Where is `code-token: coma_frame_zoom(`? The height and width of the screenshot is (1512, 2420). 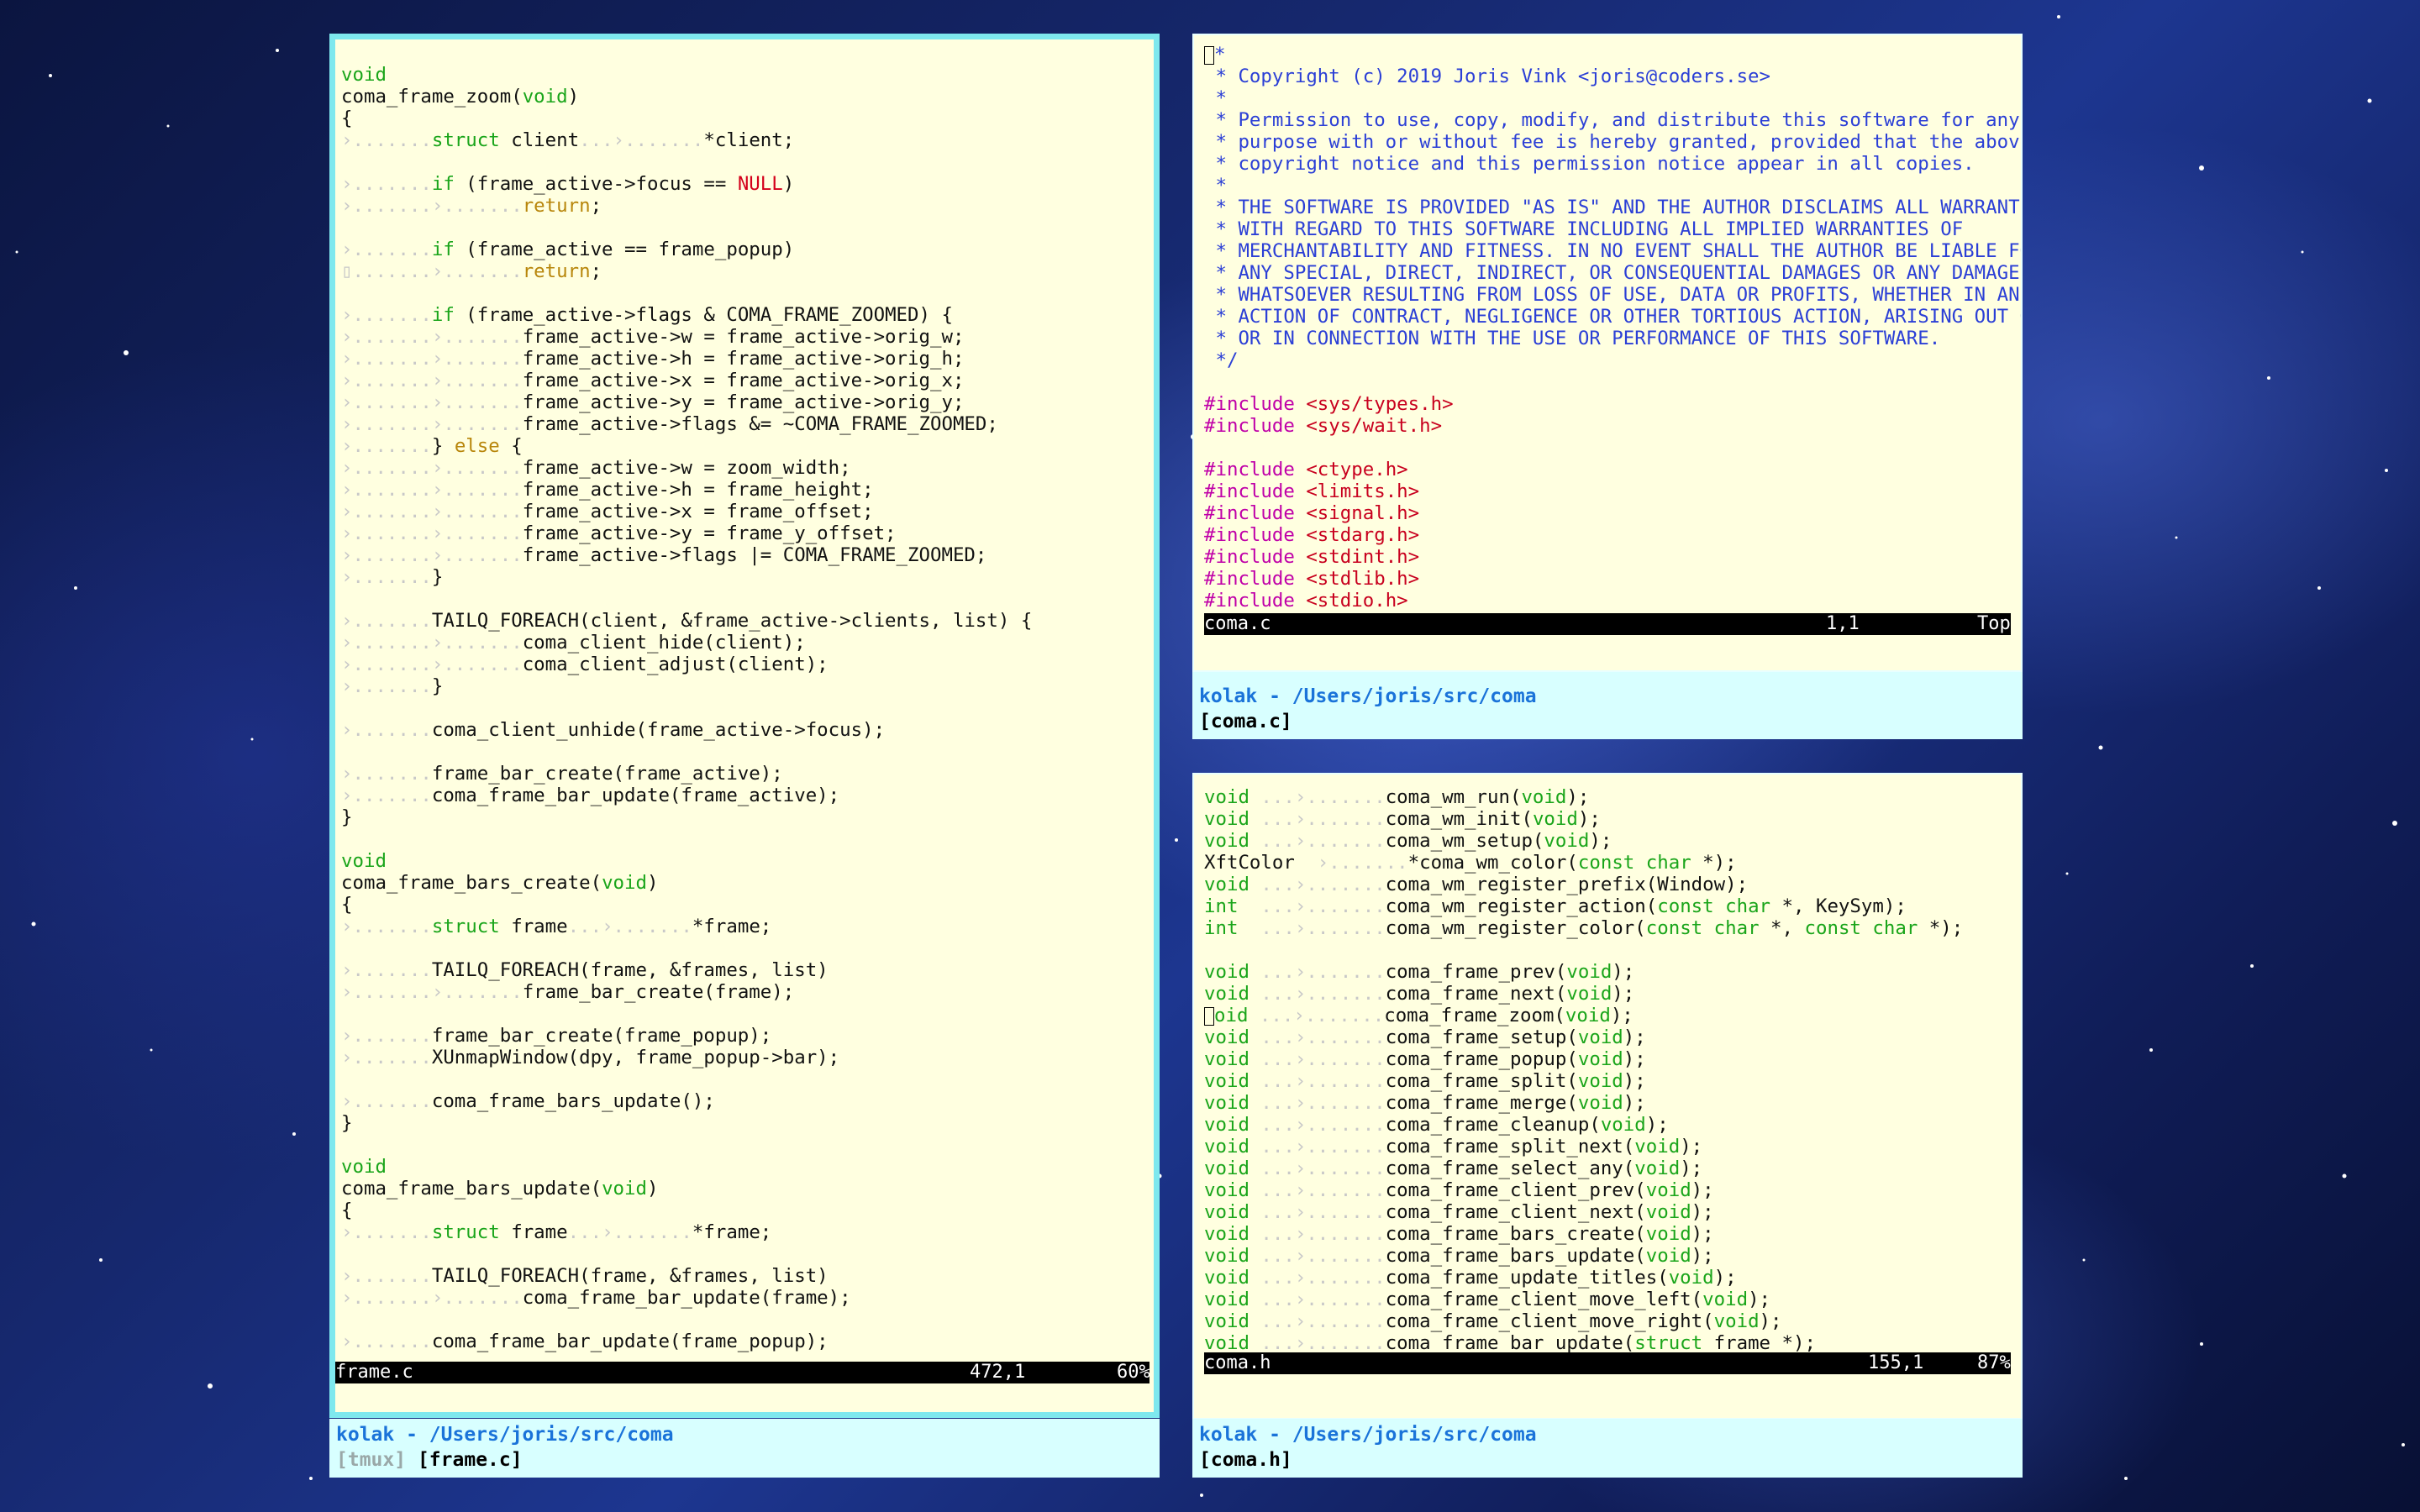 code-token: coma_frame_zoom( is located at coordinates (432, 97).